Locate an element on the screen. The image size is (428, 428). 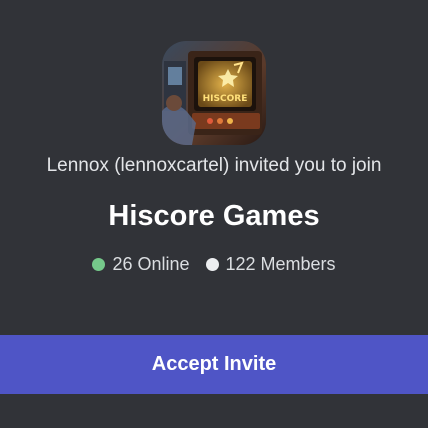
server-name: Hiscore Games is located at coordinates (214, 216).